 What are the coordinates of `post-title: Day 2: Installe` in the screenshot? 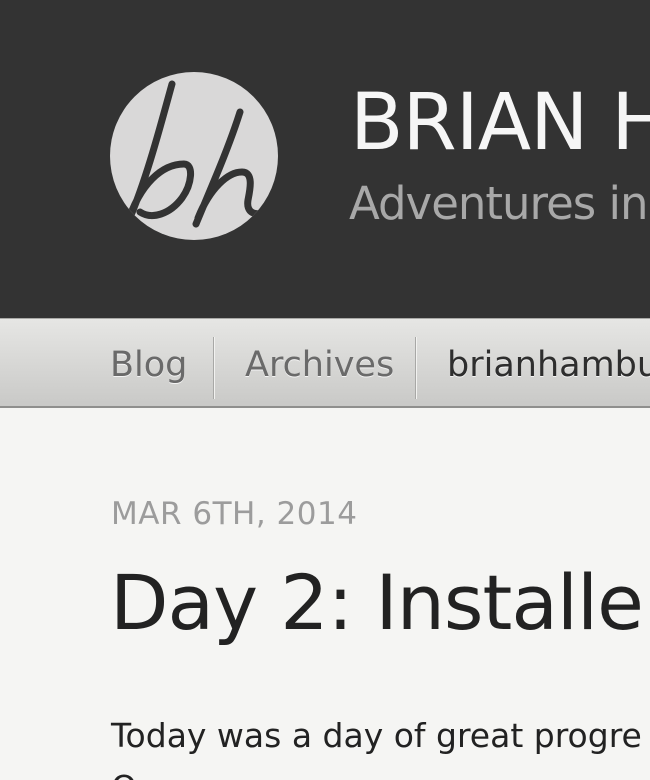 It's located at (377, 603).